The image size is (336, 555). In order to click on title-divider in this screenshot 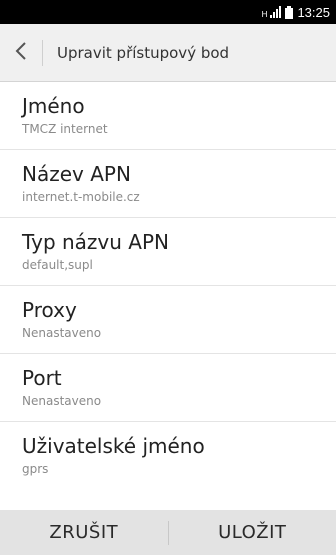, I will do `click(42, 52)`.